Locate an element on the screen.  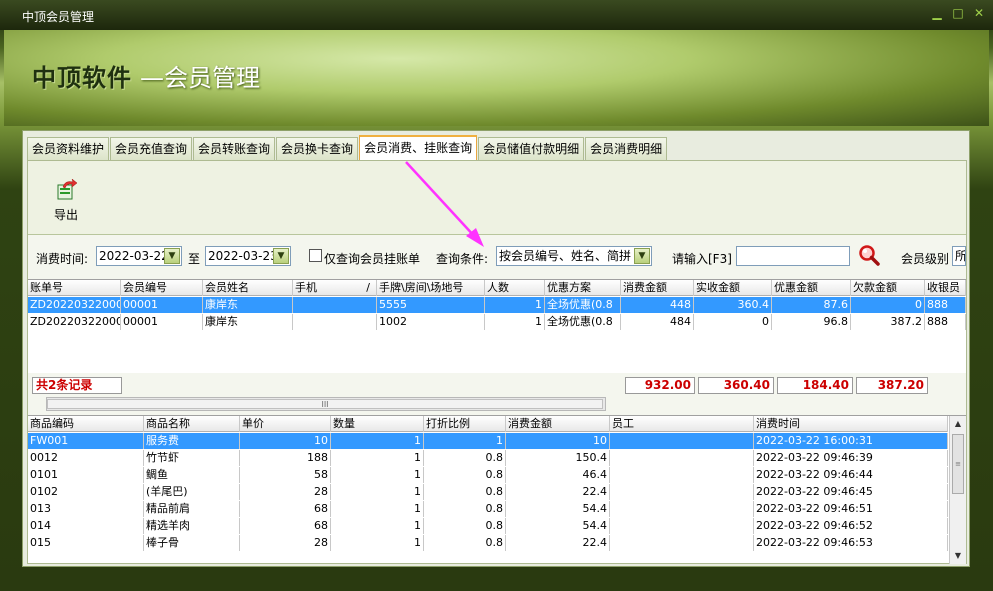
column-header: 手牌\房间\场地号 is located at coordinates (431, 288).